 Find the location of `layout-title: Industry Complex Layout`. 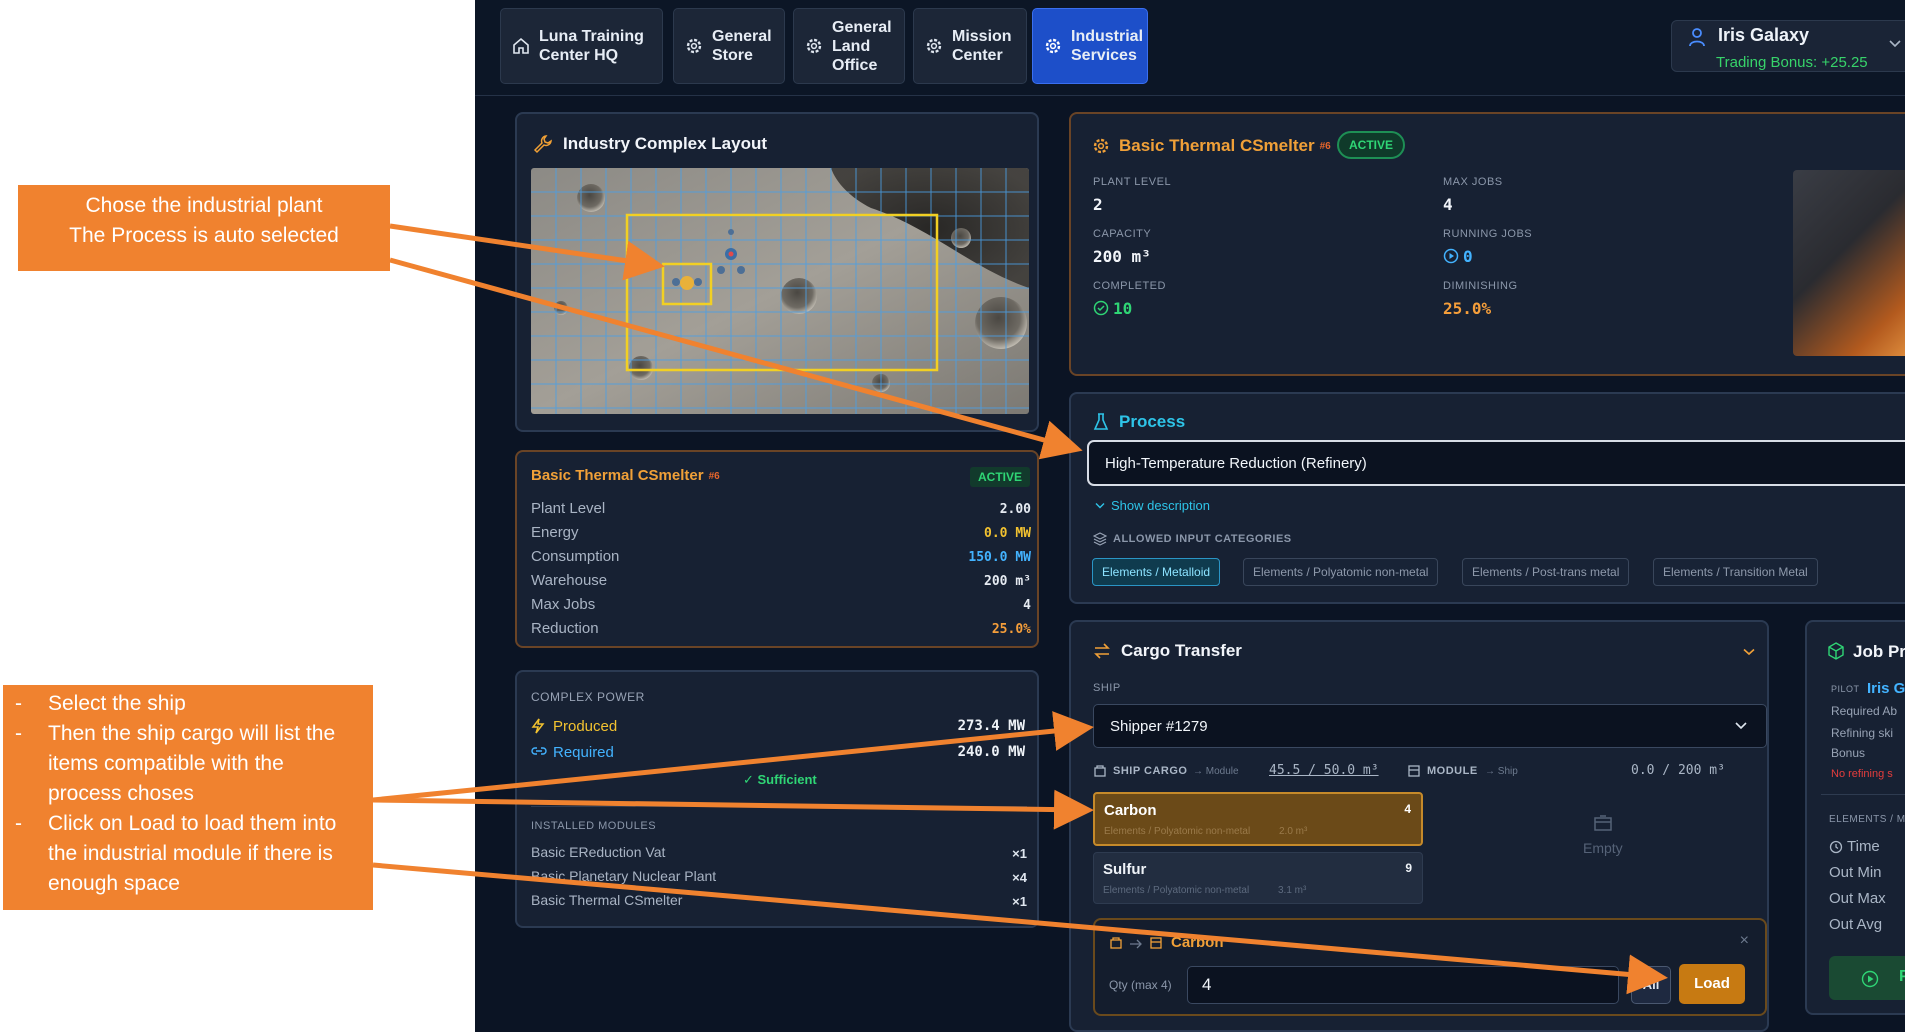

layout-title: Industry Complex Layout is located at coordinates (665, 143).